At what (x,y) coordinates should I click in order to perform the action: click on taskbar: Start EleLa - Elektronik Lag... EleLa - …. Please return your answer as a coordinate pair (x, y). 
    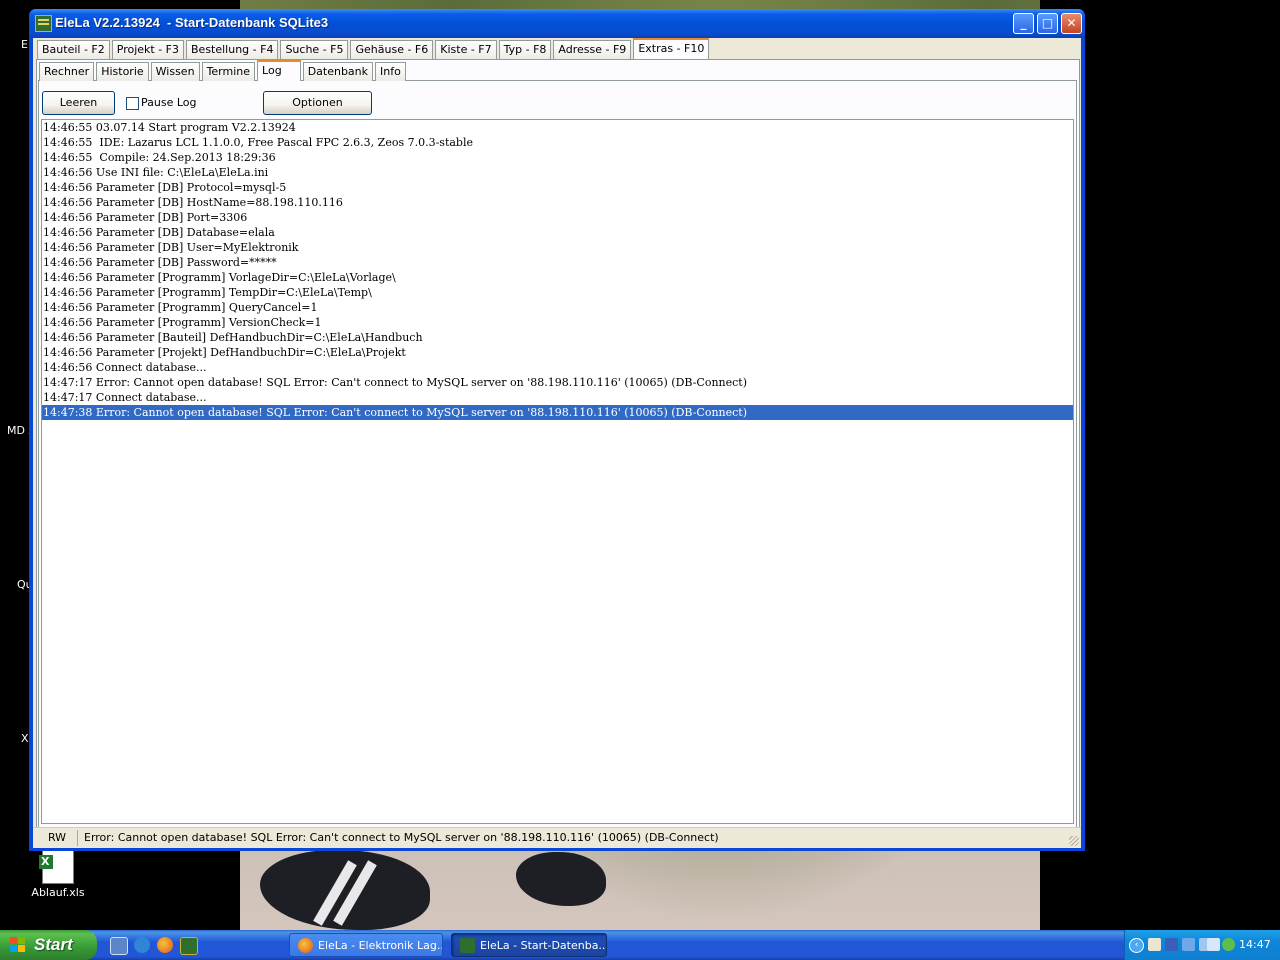
    Looking at the image, I should click on (640, 945).